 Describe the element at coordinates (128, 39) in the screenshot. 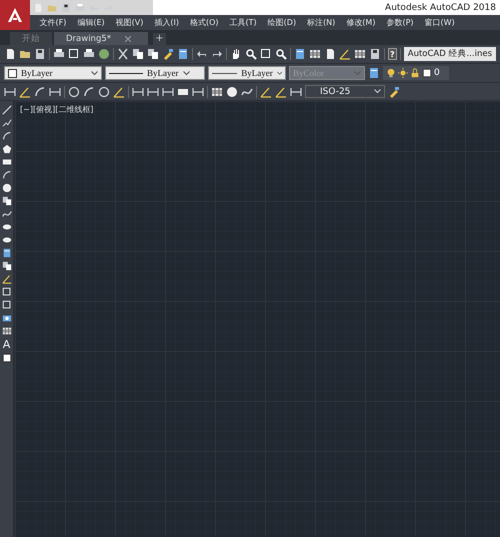

I see `close-icon` at that location.